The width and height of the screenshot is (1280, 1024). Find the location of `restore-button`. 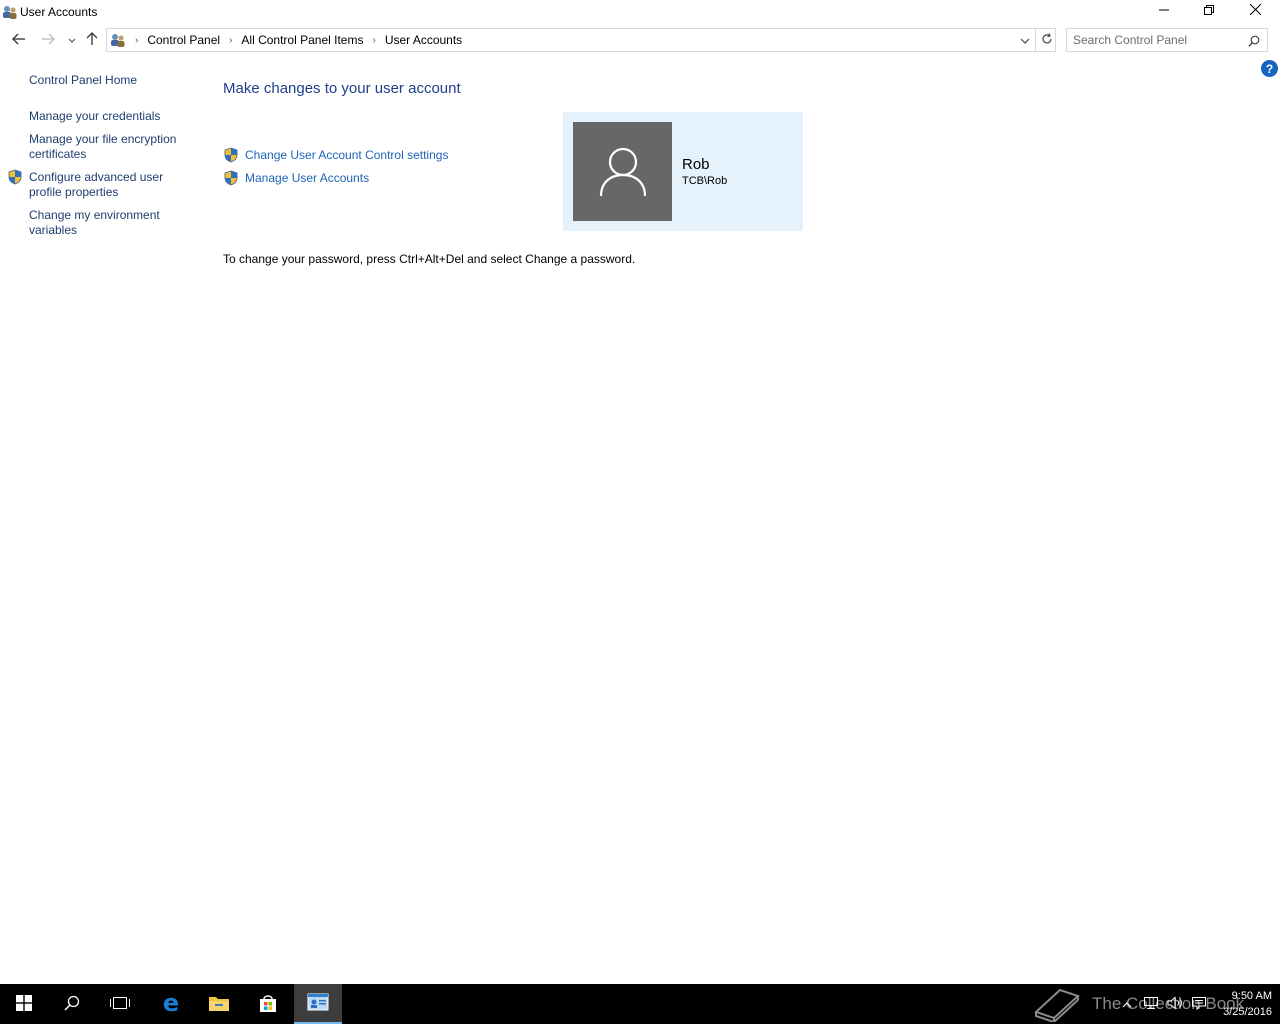

restore-button is located at coordinates (1209, 11).